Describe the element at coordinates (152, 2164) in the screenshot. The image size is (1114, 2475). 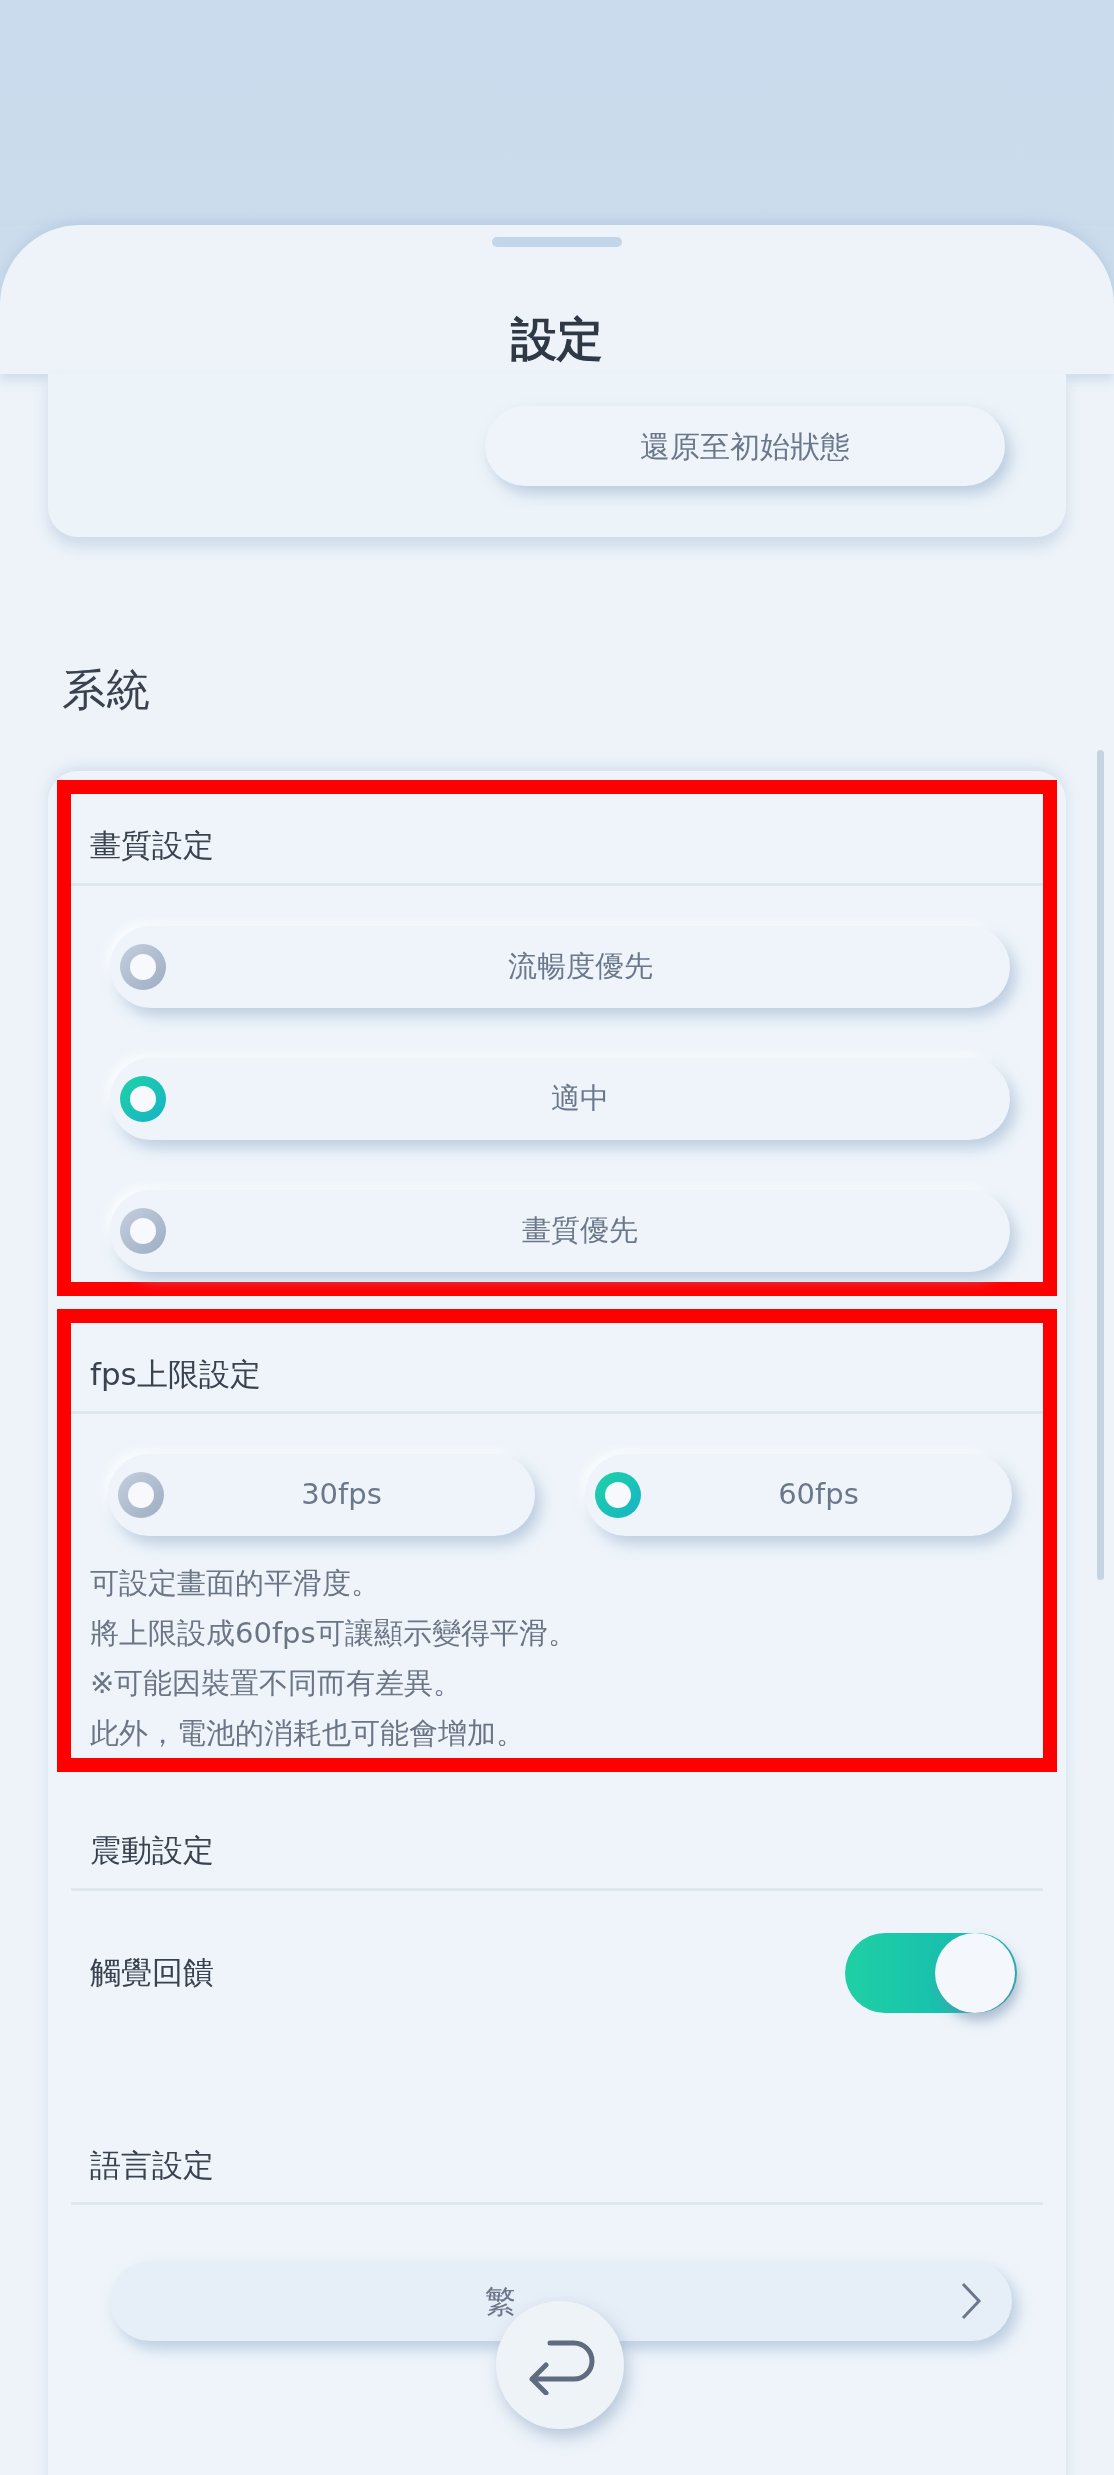
I see `group-title: 語言設定` at that location.